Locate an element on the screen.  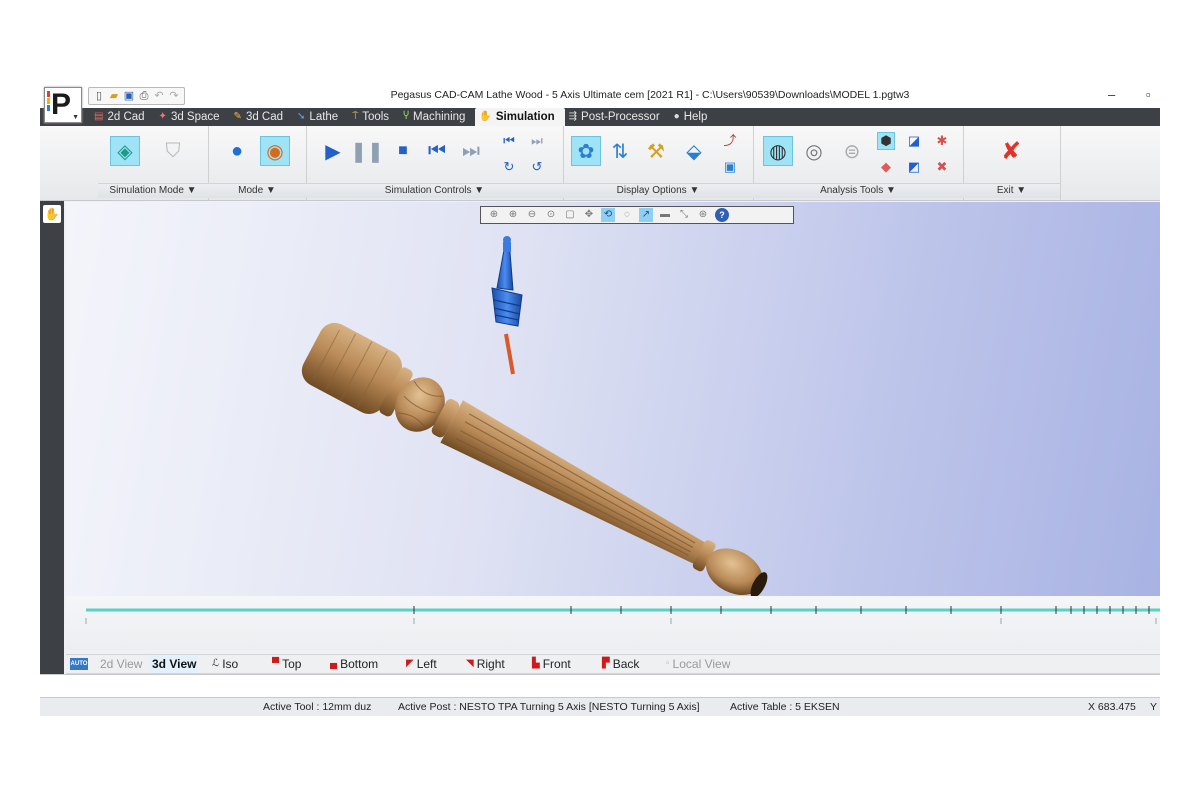
status-x-coordinate: X 683.475 is located at coordinates (1112, 707).